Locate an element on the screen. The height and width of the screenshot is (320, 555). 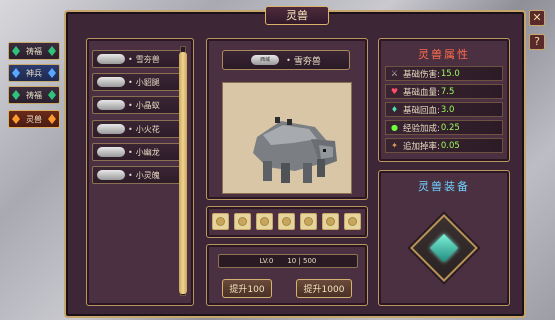
beast-name: 小幽龙 is located at coordinates (147, 152).